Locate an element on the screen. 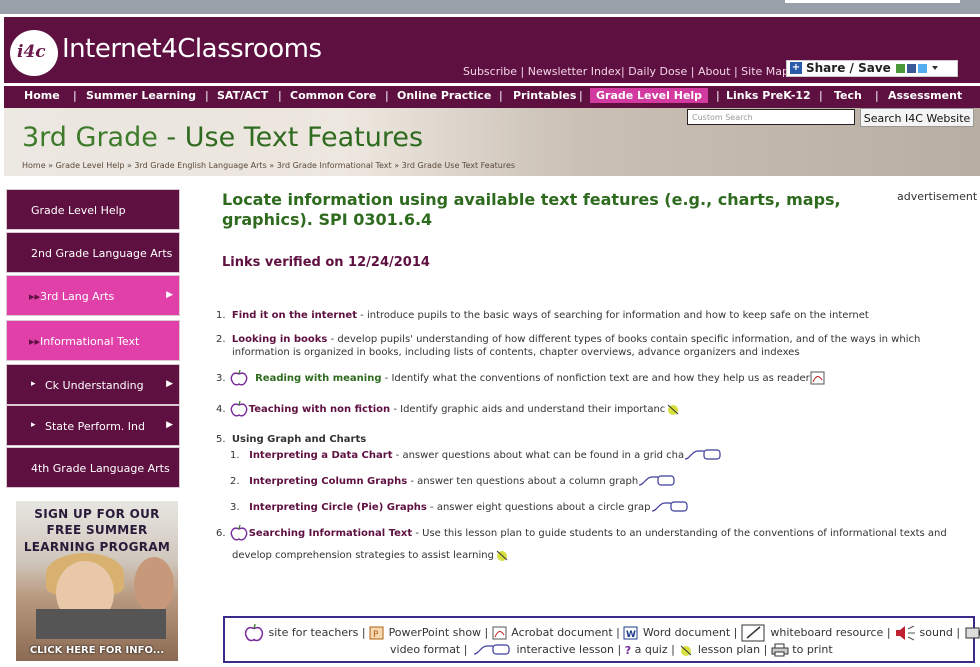  nav-summer-learning: Summer Learning is located at coordinates (141, 95).